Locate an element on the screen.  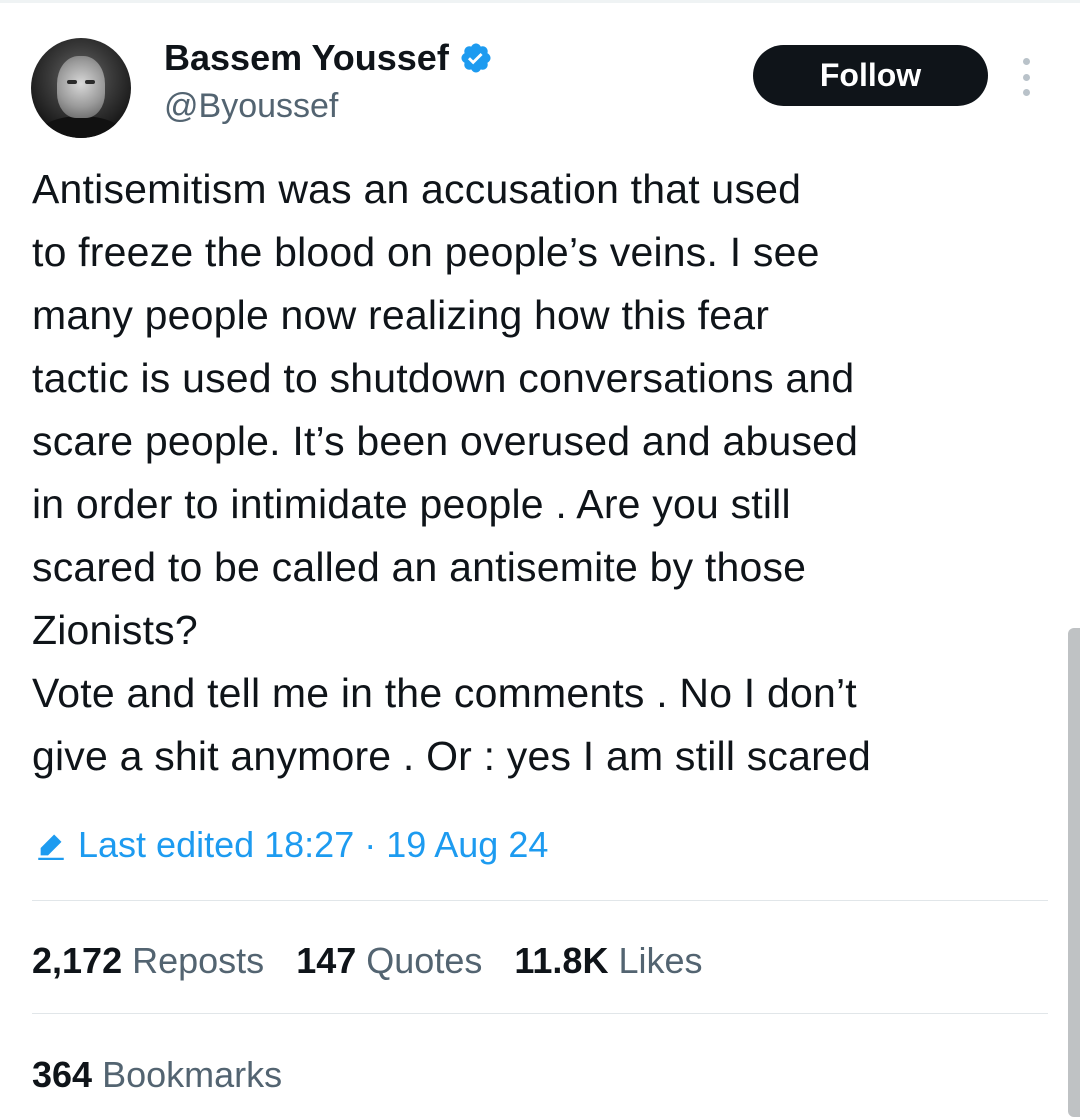
last-edited-label: Last edited 18:27 · 19 Aug 24 is located at coordinates (313, 844).